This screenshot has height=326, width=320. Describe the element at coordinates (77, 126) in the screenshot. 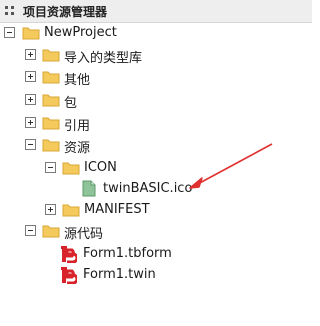

I see `tree-item-label: 引用` at that location.